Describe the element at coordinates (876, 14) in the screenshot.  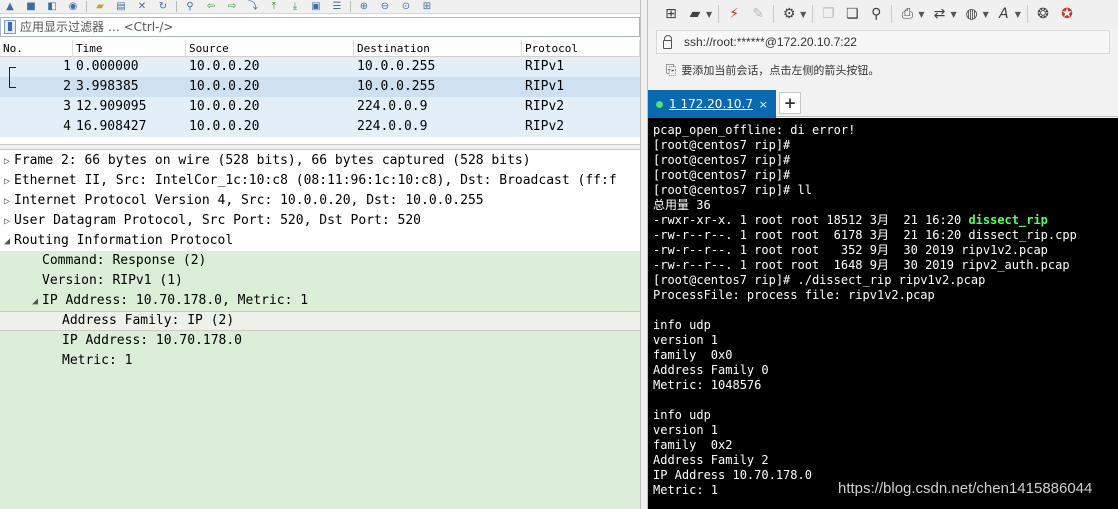
I see `find-icon: ⚲` at that location.